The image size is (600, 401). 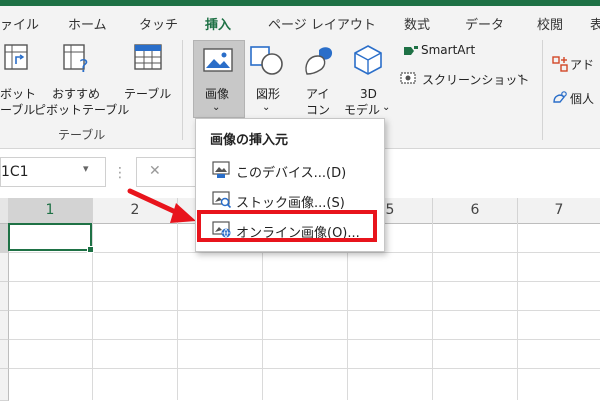 I want to click on pivot-table-label-2: ーブル, so click(x=18, y=110).